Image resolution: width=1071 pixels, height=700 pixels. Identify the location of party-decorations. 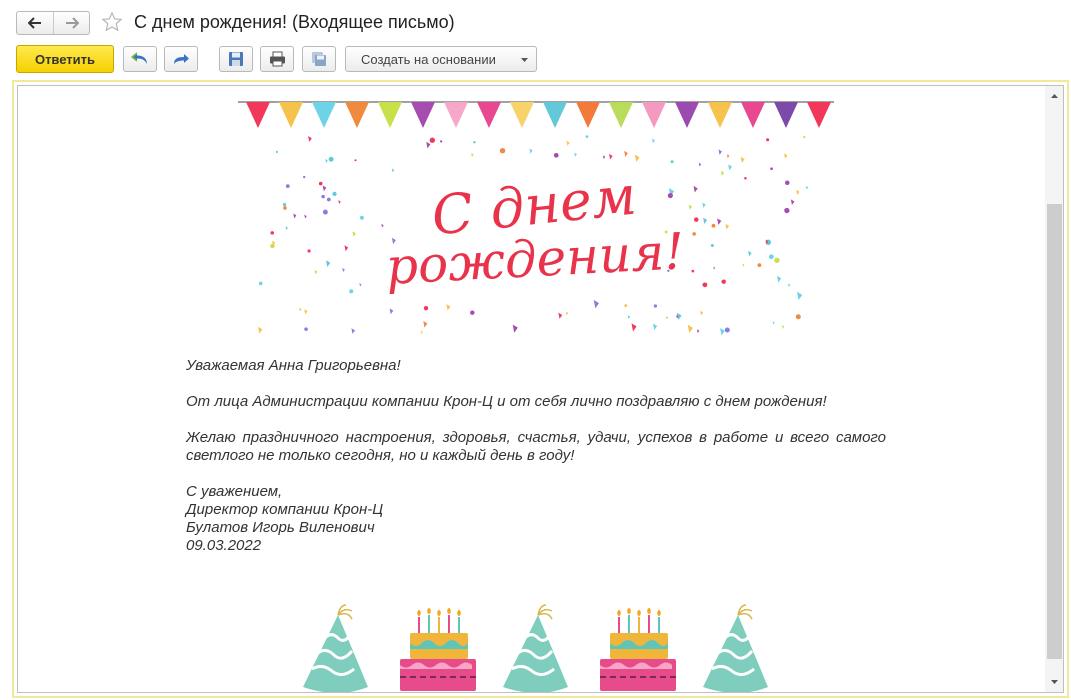
(535, 647).